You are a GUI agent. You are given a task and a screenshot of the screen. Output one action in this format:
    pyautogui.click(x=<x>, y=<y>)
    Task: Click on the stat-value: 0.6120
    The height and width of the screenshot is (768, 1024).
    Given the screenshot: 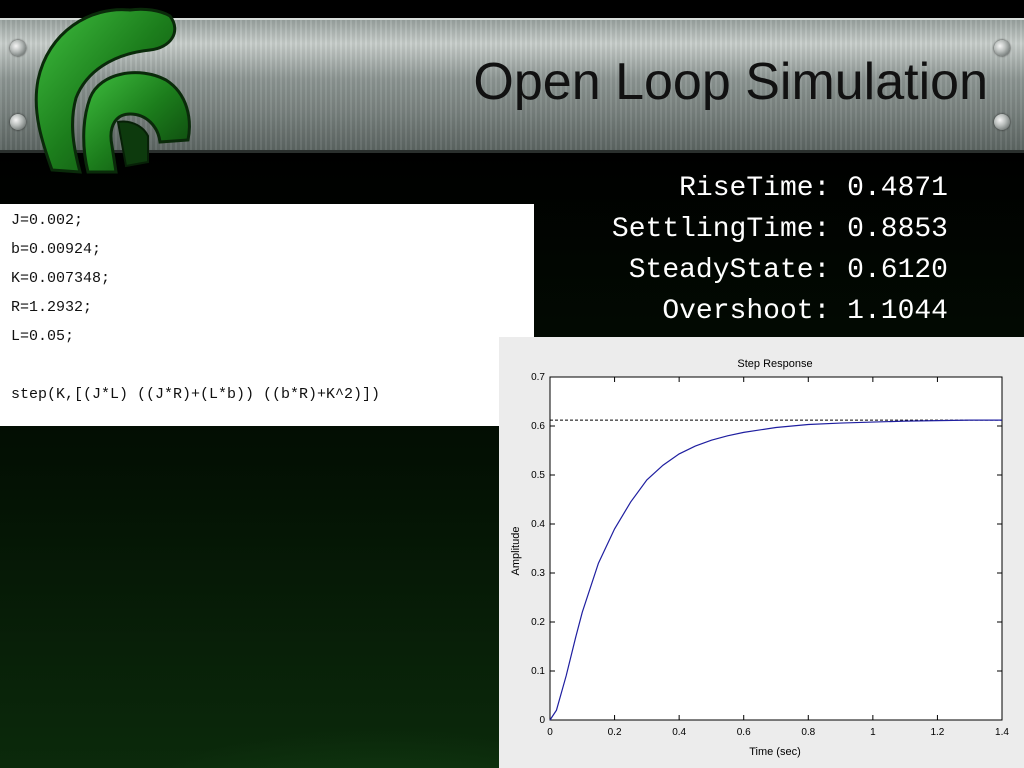 What is the action you would take?
    pyautogui.click(x=897, y=270)
    